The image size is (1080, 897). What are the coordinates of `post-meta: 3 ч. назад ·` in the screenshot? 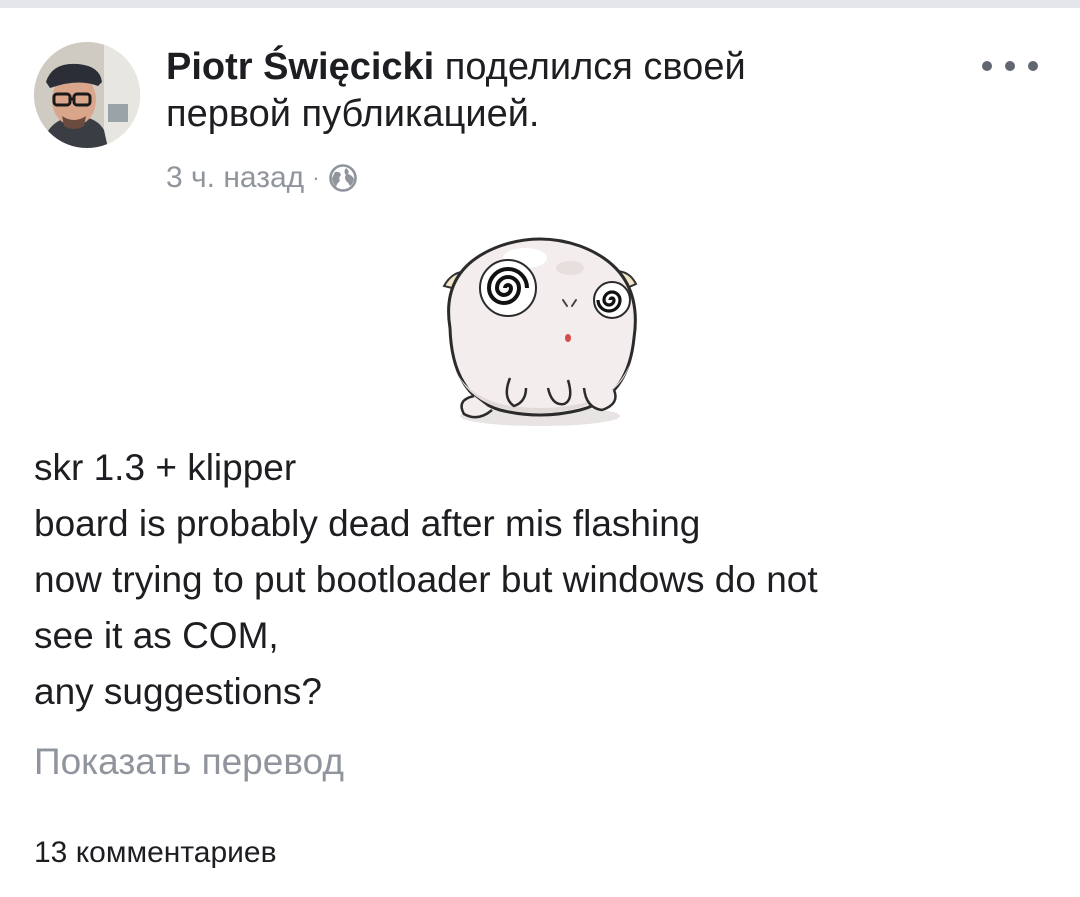 It's located at (262, 178).